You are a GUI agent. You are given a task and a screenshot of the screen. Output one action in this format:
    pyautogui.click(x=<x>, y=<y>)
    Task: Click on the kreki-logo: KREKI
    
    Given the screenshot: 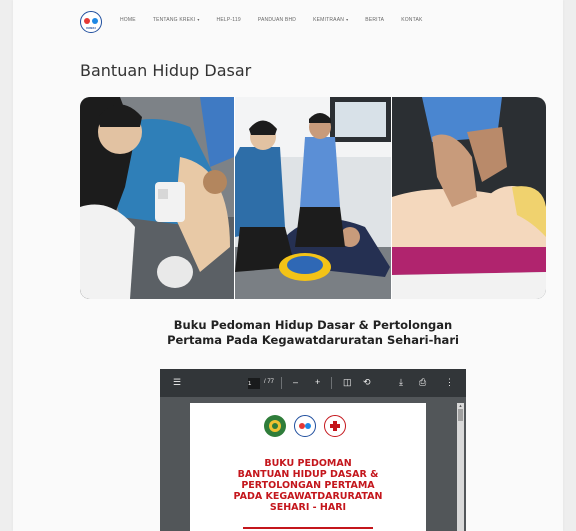 What is the action you would take?
    pyautogui.click(x=91, y=22)
    